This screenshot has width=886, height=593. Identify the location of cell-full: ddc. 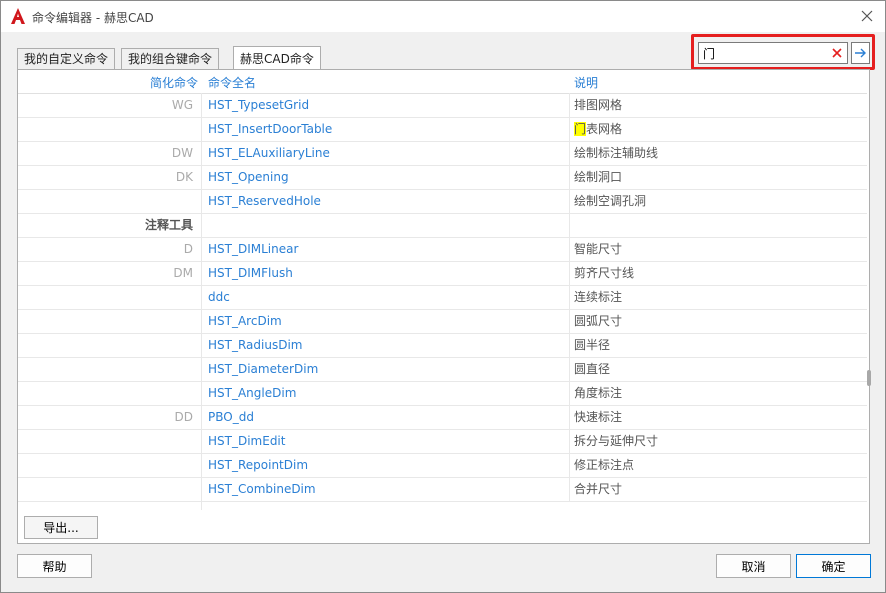
(219, 297).